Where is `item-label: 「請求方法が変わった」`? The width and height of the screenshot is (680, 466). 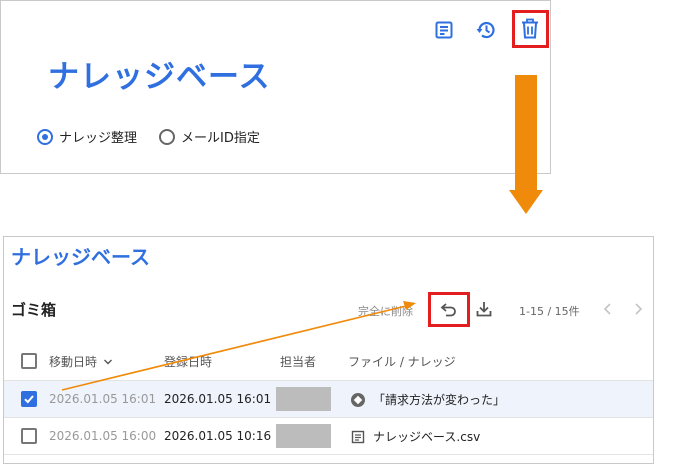 item-label: 「請求方法が変わった」 is located at coordinates (439, 400).